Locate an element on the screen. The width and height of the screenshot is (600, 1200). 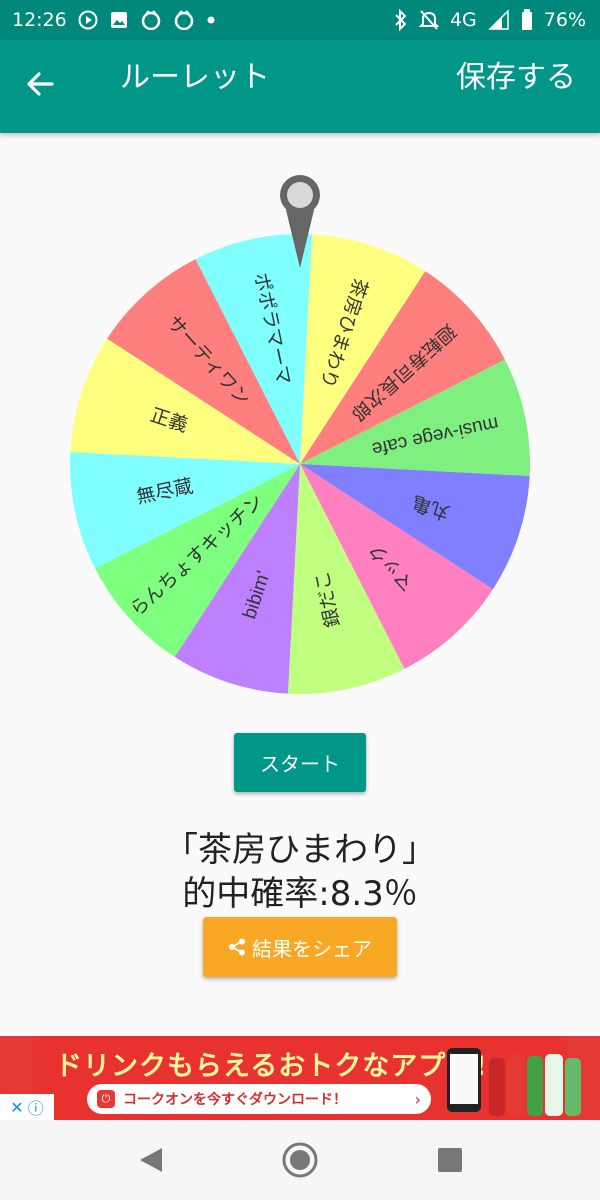
ad-close-button: ✕ ⓘ is located at coordinates (27, 1107).